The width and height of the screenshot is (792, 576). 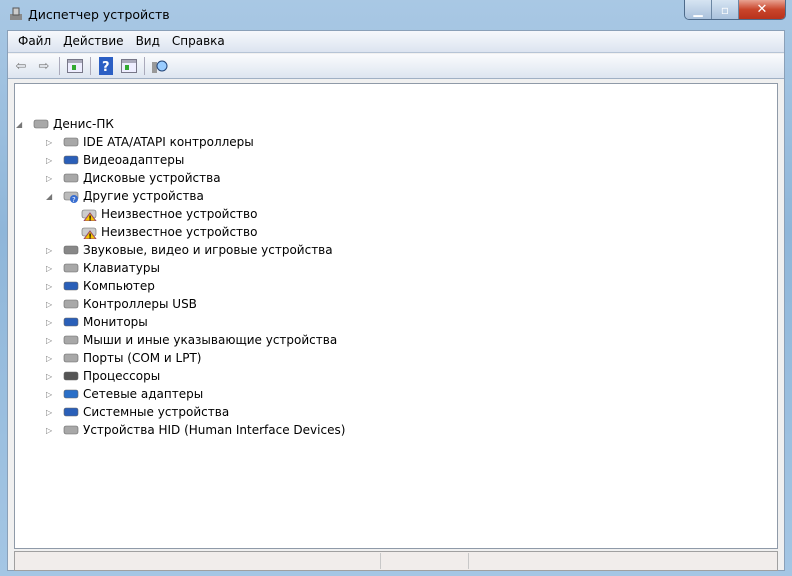 I want to click on tree-item: ▷ Процессоры, so click(x=103, y=376).